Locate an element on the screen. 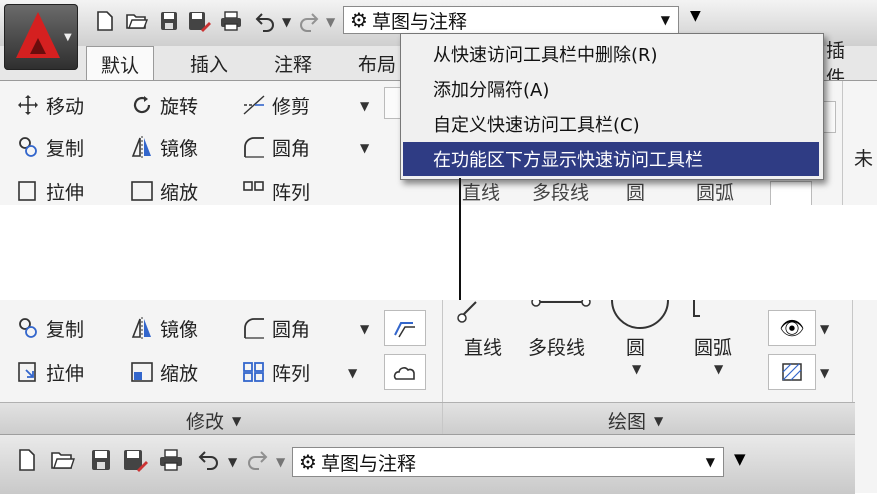  menu-item-customize-qat: 自定义快速访问工具栏(C) is located at coordinates (611, 124).